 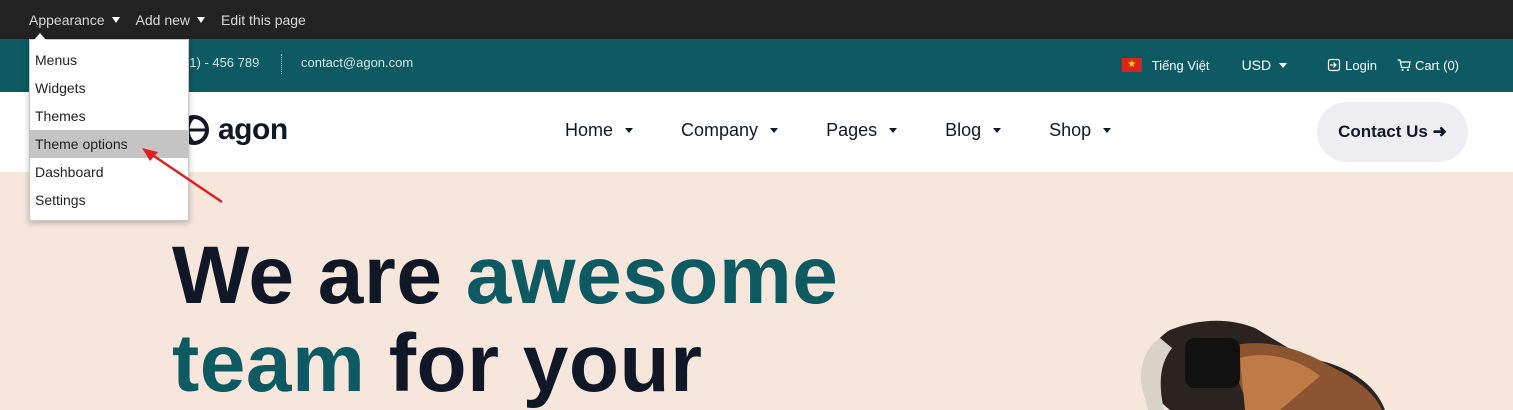 I want to click on dropdown-item-menus: Menus, so click(x=109, y=60).